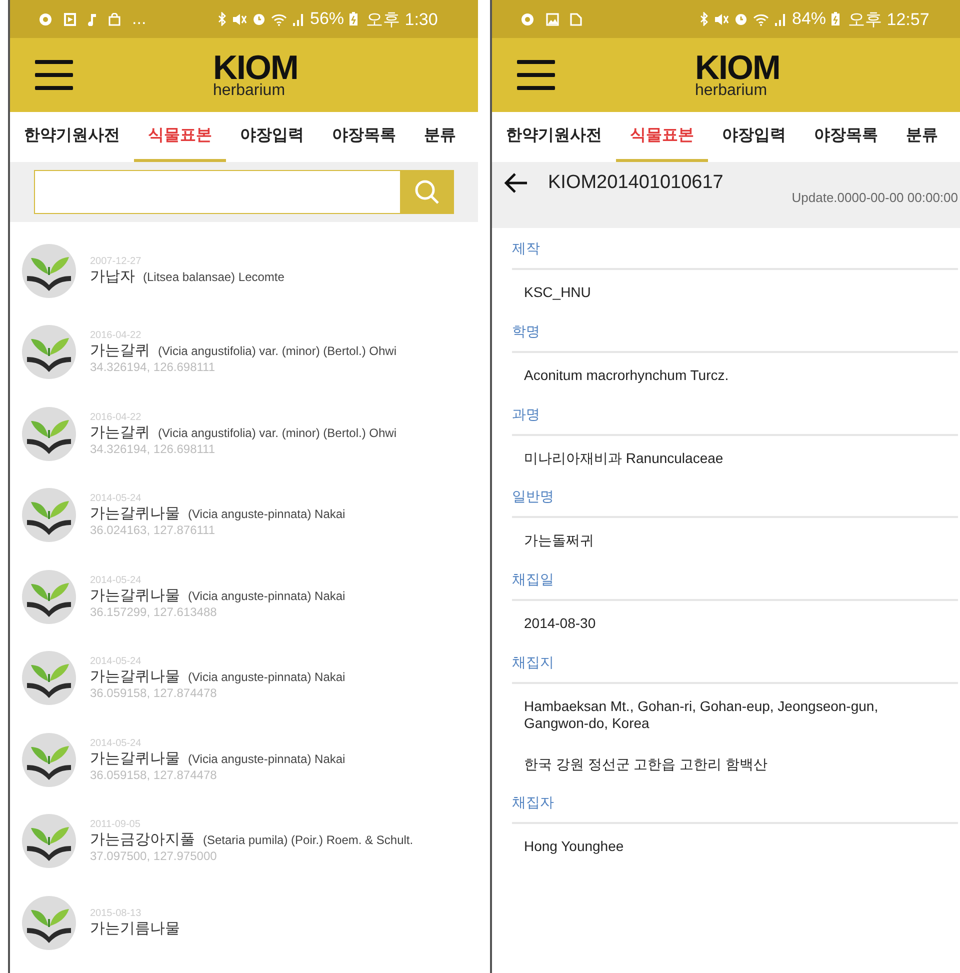 This screenshot has width=960, height=973. What do you see at coordinates (308, 840) in the screenshot?
I see `scientific-name: (Setaria pumila) (Poir.) Roem. & Schult.` at bounding box center [308, 840].